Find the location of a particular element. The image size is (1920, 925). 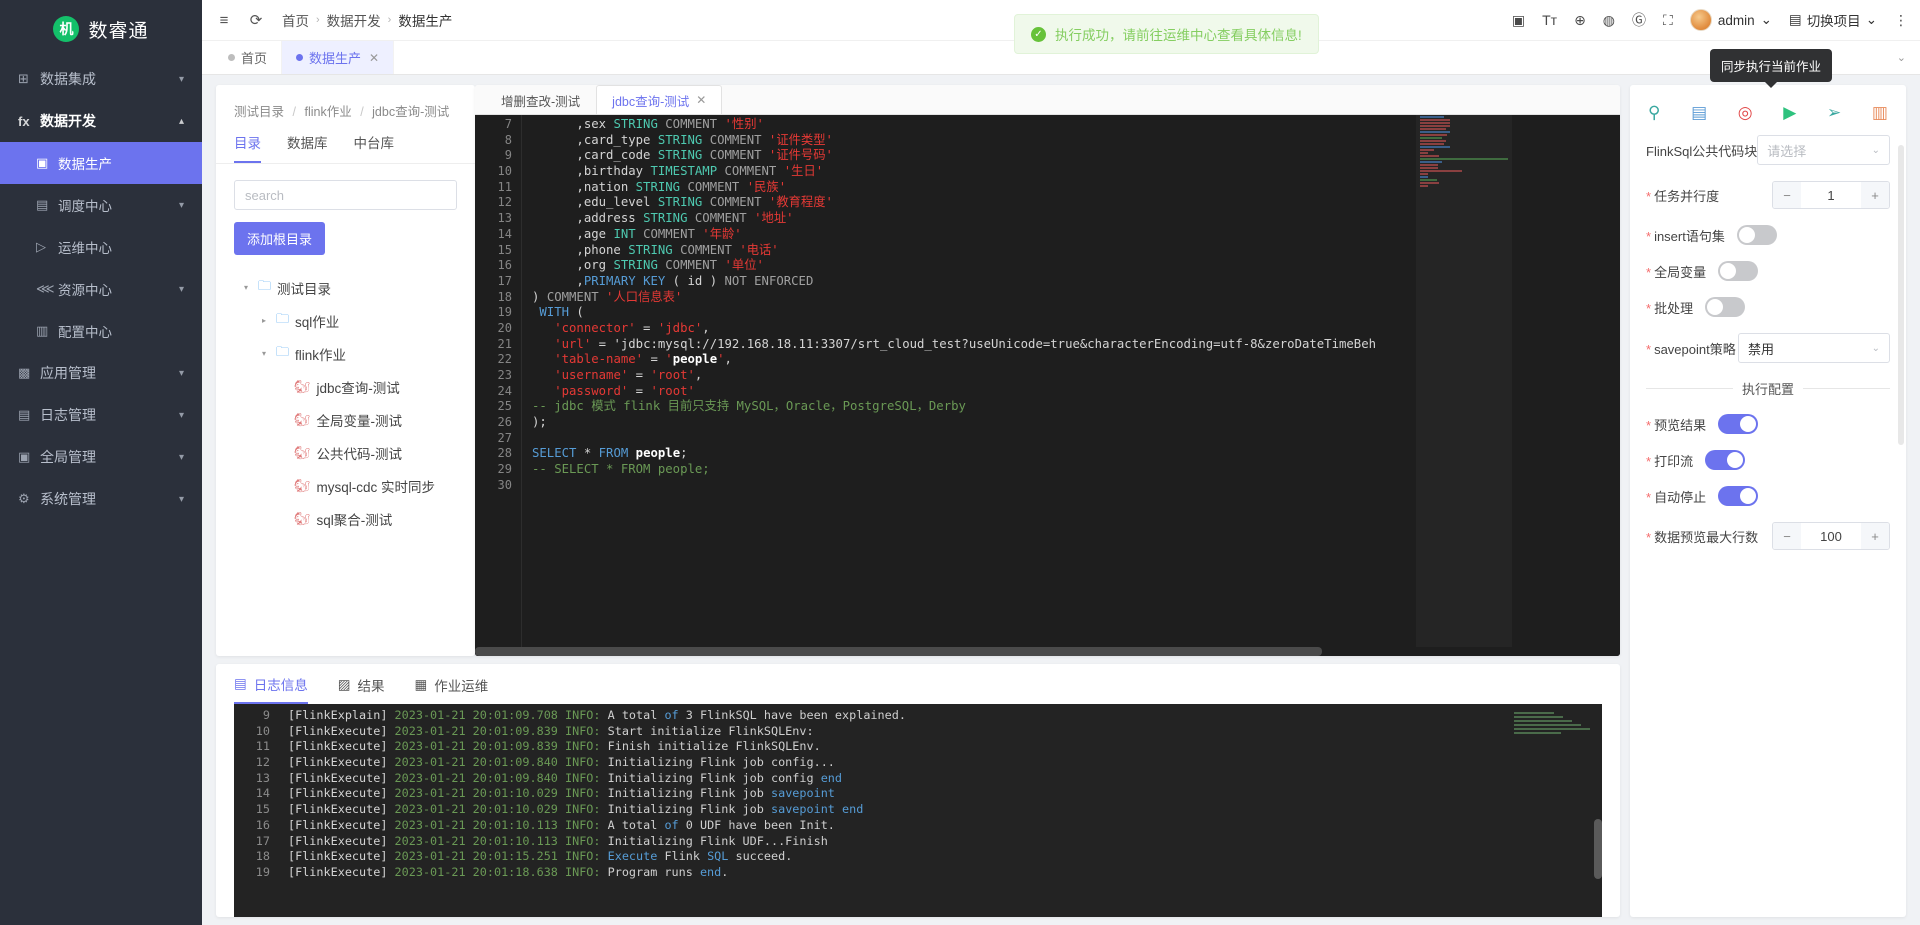

tree-folder-node: ▸ 🗀 sql作业 is located at coordinates (345, 320).